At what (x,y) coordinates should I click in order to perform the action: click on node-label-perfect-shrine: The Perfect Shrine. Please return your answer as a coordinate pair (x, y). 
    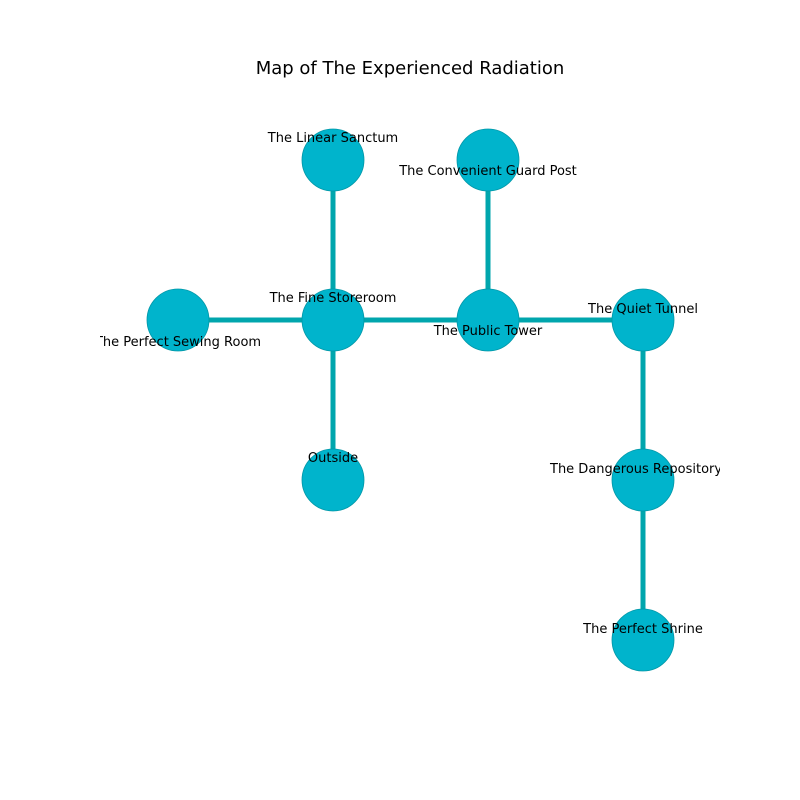
    Looking at the image, I should click on (642, 629).